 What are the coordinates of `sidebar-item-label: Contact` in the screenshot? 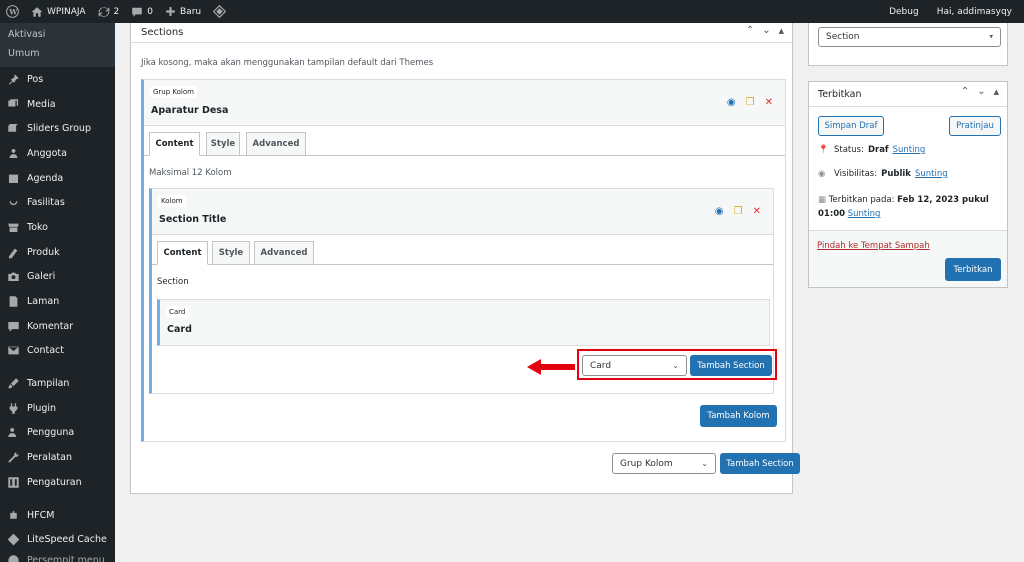 It's located at (45, 351).